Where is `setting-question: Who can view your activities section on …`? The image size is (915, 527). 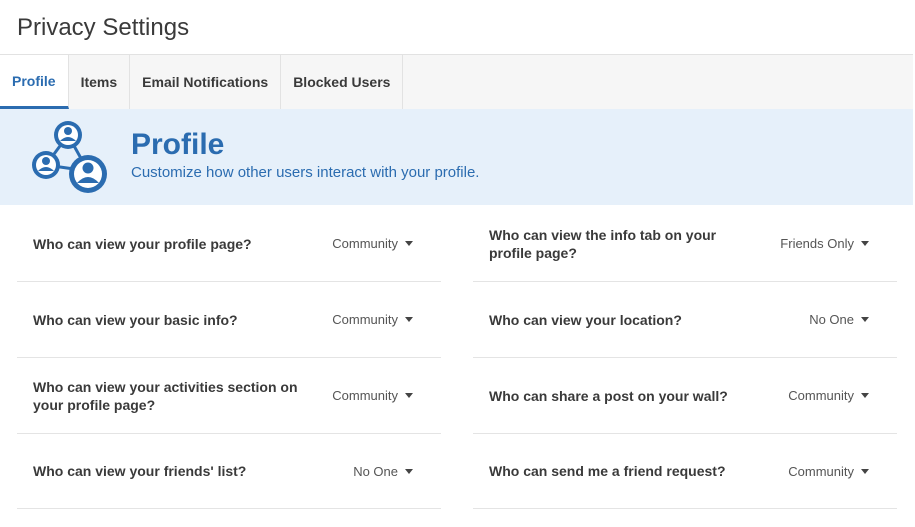
setting-question: Who can view your activities section on … is located at coordinates (165, 395).